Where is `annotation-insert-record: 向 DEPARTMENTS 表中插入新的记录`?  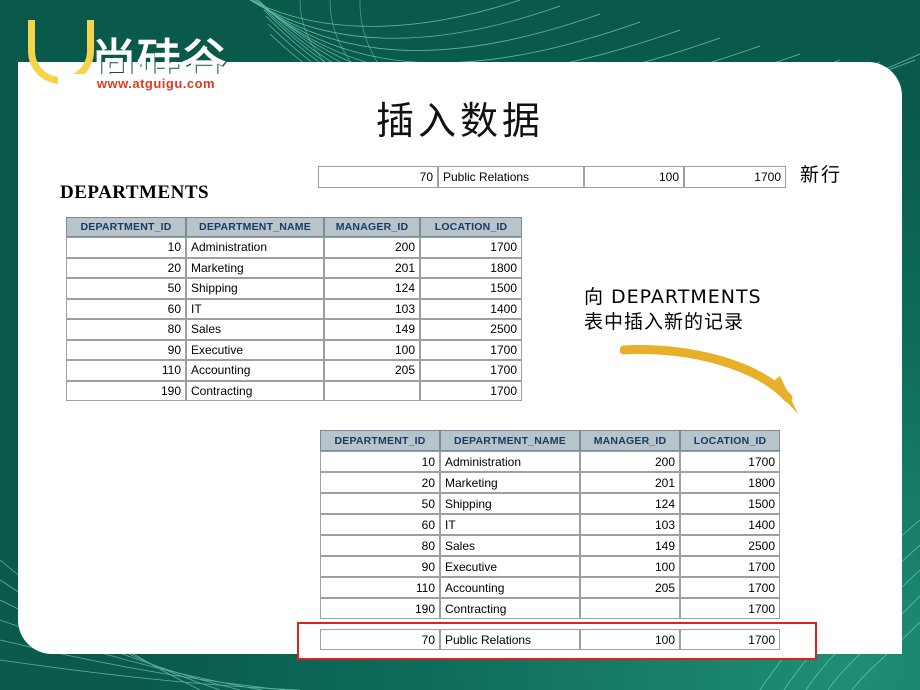
annotation-insert-record: 向 DEPARTMENTS 表中插入新的记录 is located at coordinates (734, 310).